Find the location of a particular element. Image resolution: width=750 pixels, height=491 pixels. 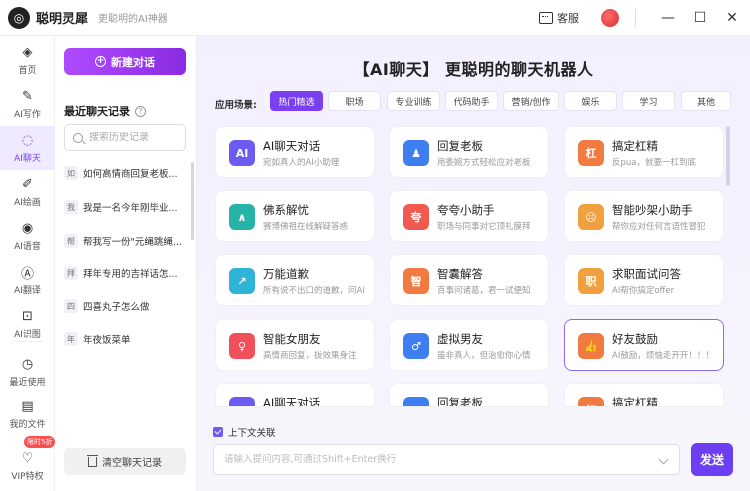

close-button: ✕ is located at coordinates (732, 18).